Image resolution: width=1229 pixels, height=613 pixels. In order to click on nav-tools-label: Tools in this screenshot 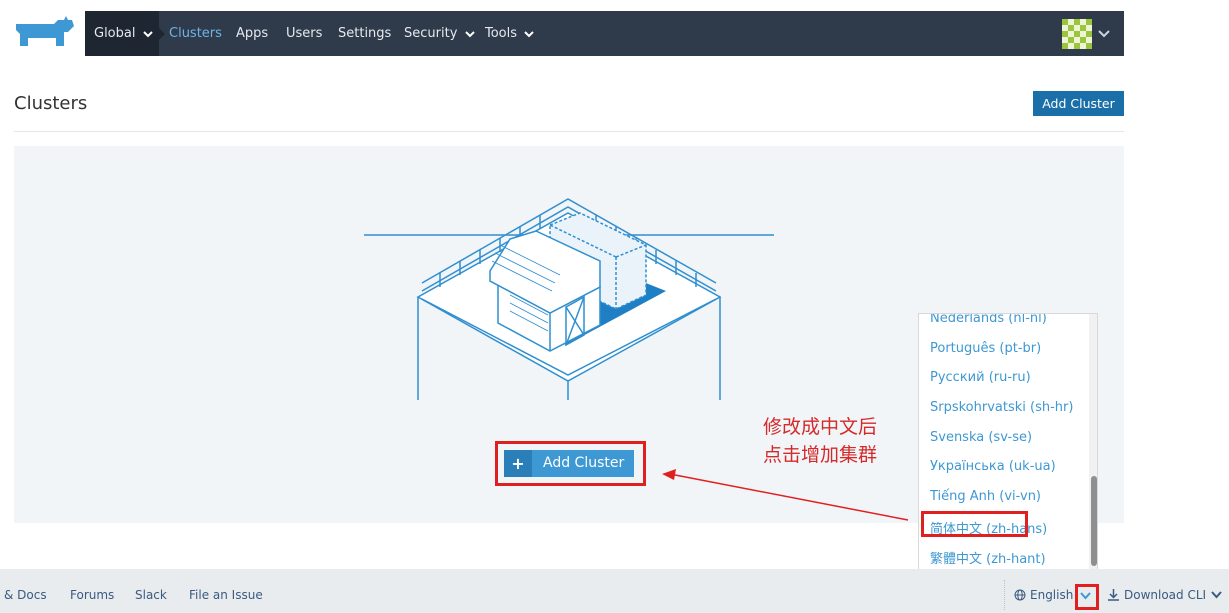, I will do `click(501, 33)`.